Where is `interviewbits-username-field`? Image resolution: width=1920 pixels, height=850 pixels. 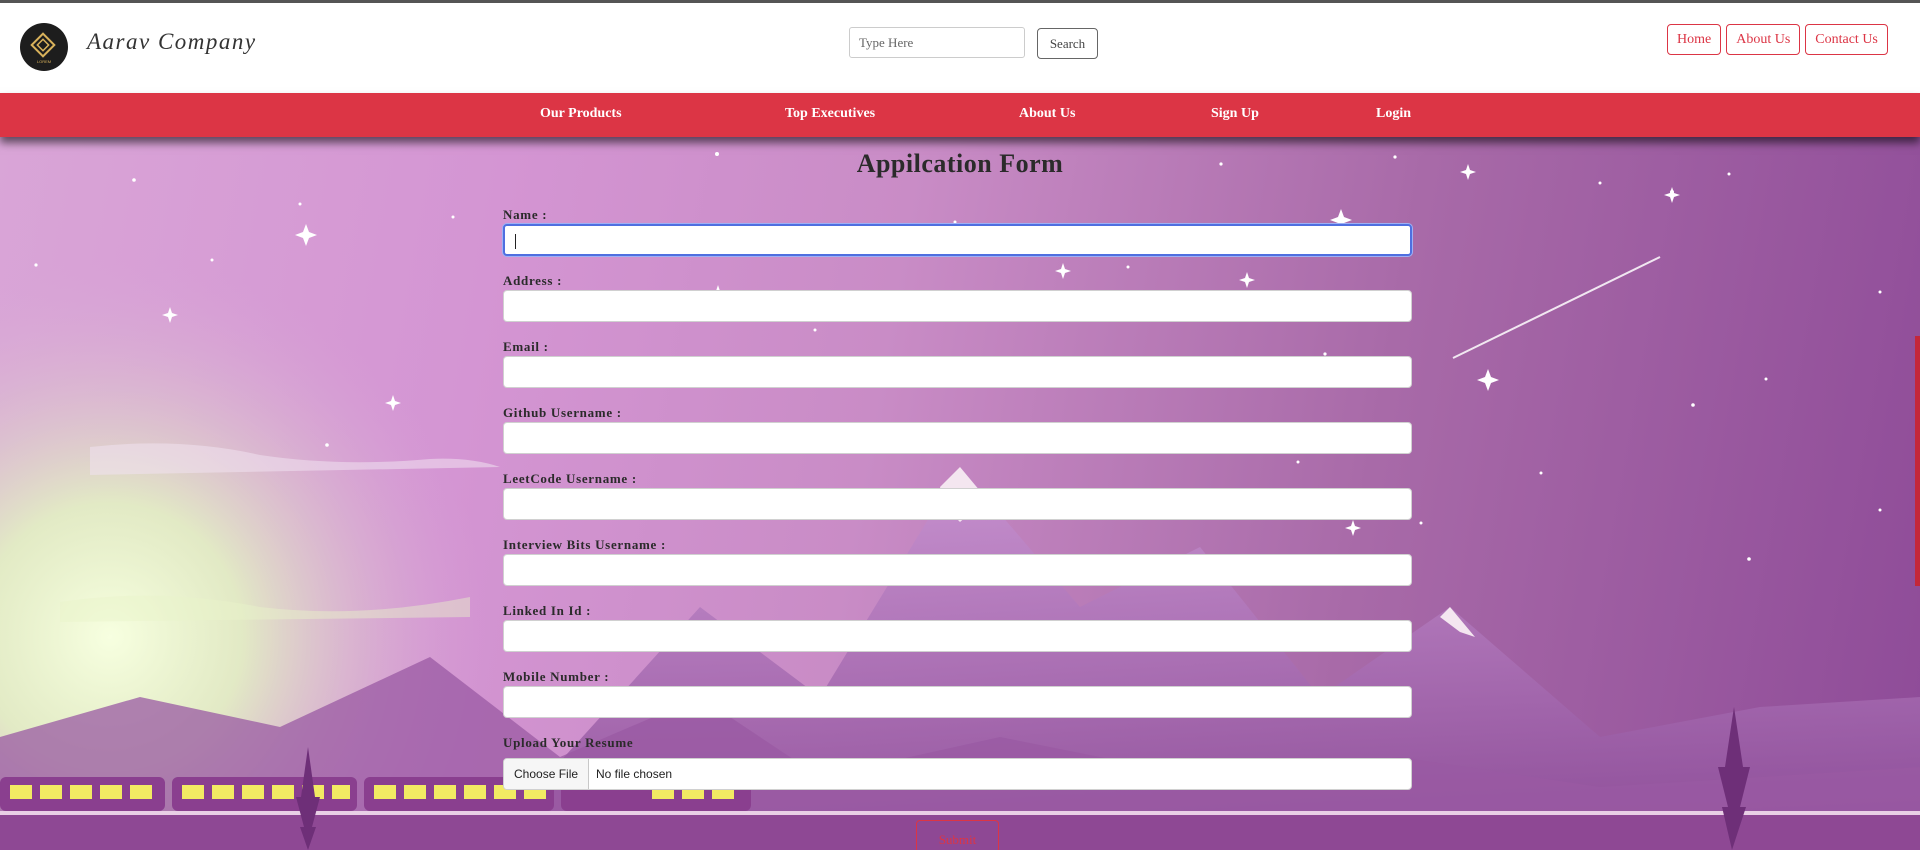 interviewbits-username-field is located at coordinates (957, 570).